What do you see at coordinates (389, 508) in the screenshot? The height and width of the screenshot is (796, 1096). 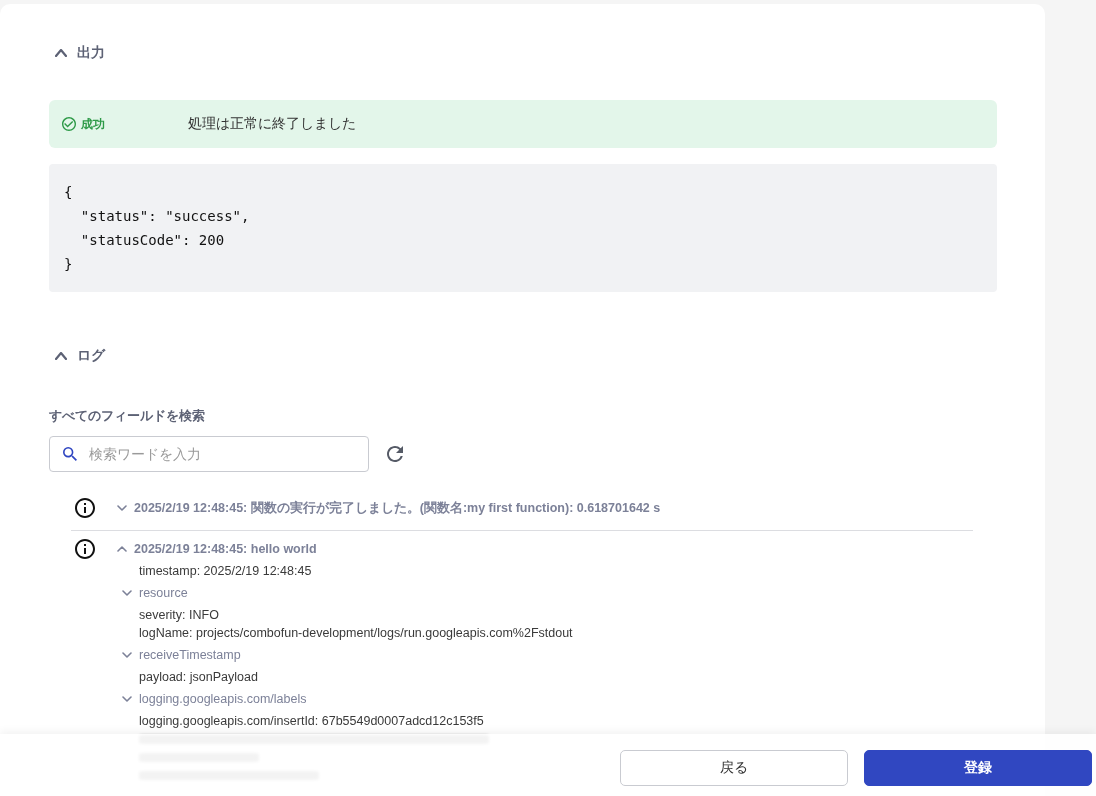 I see `log-entry-toggle: 2025/2/19 12:48:45: 関数の実行が完了しました。(関数名:my first function): 0.618701642 s` at bounding box center [389, 508].